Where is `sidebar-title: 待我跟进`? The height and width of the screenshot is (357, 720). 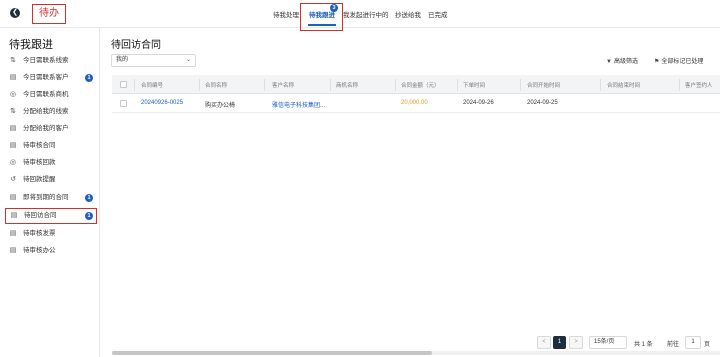
sidebar-title: 待我跟进 is located at coordinates (31, 45).